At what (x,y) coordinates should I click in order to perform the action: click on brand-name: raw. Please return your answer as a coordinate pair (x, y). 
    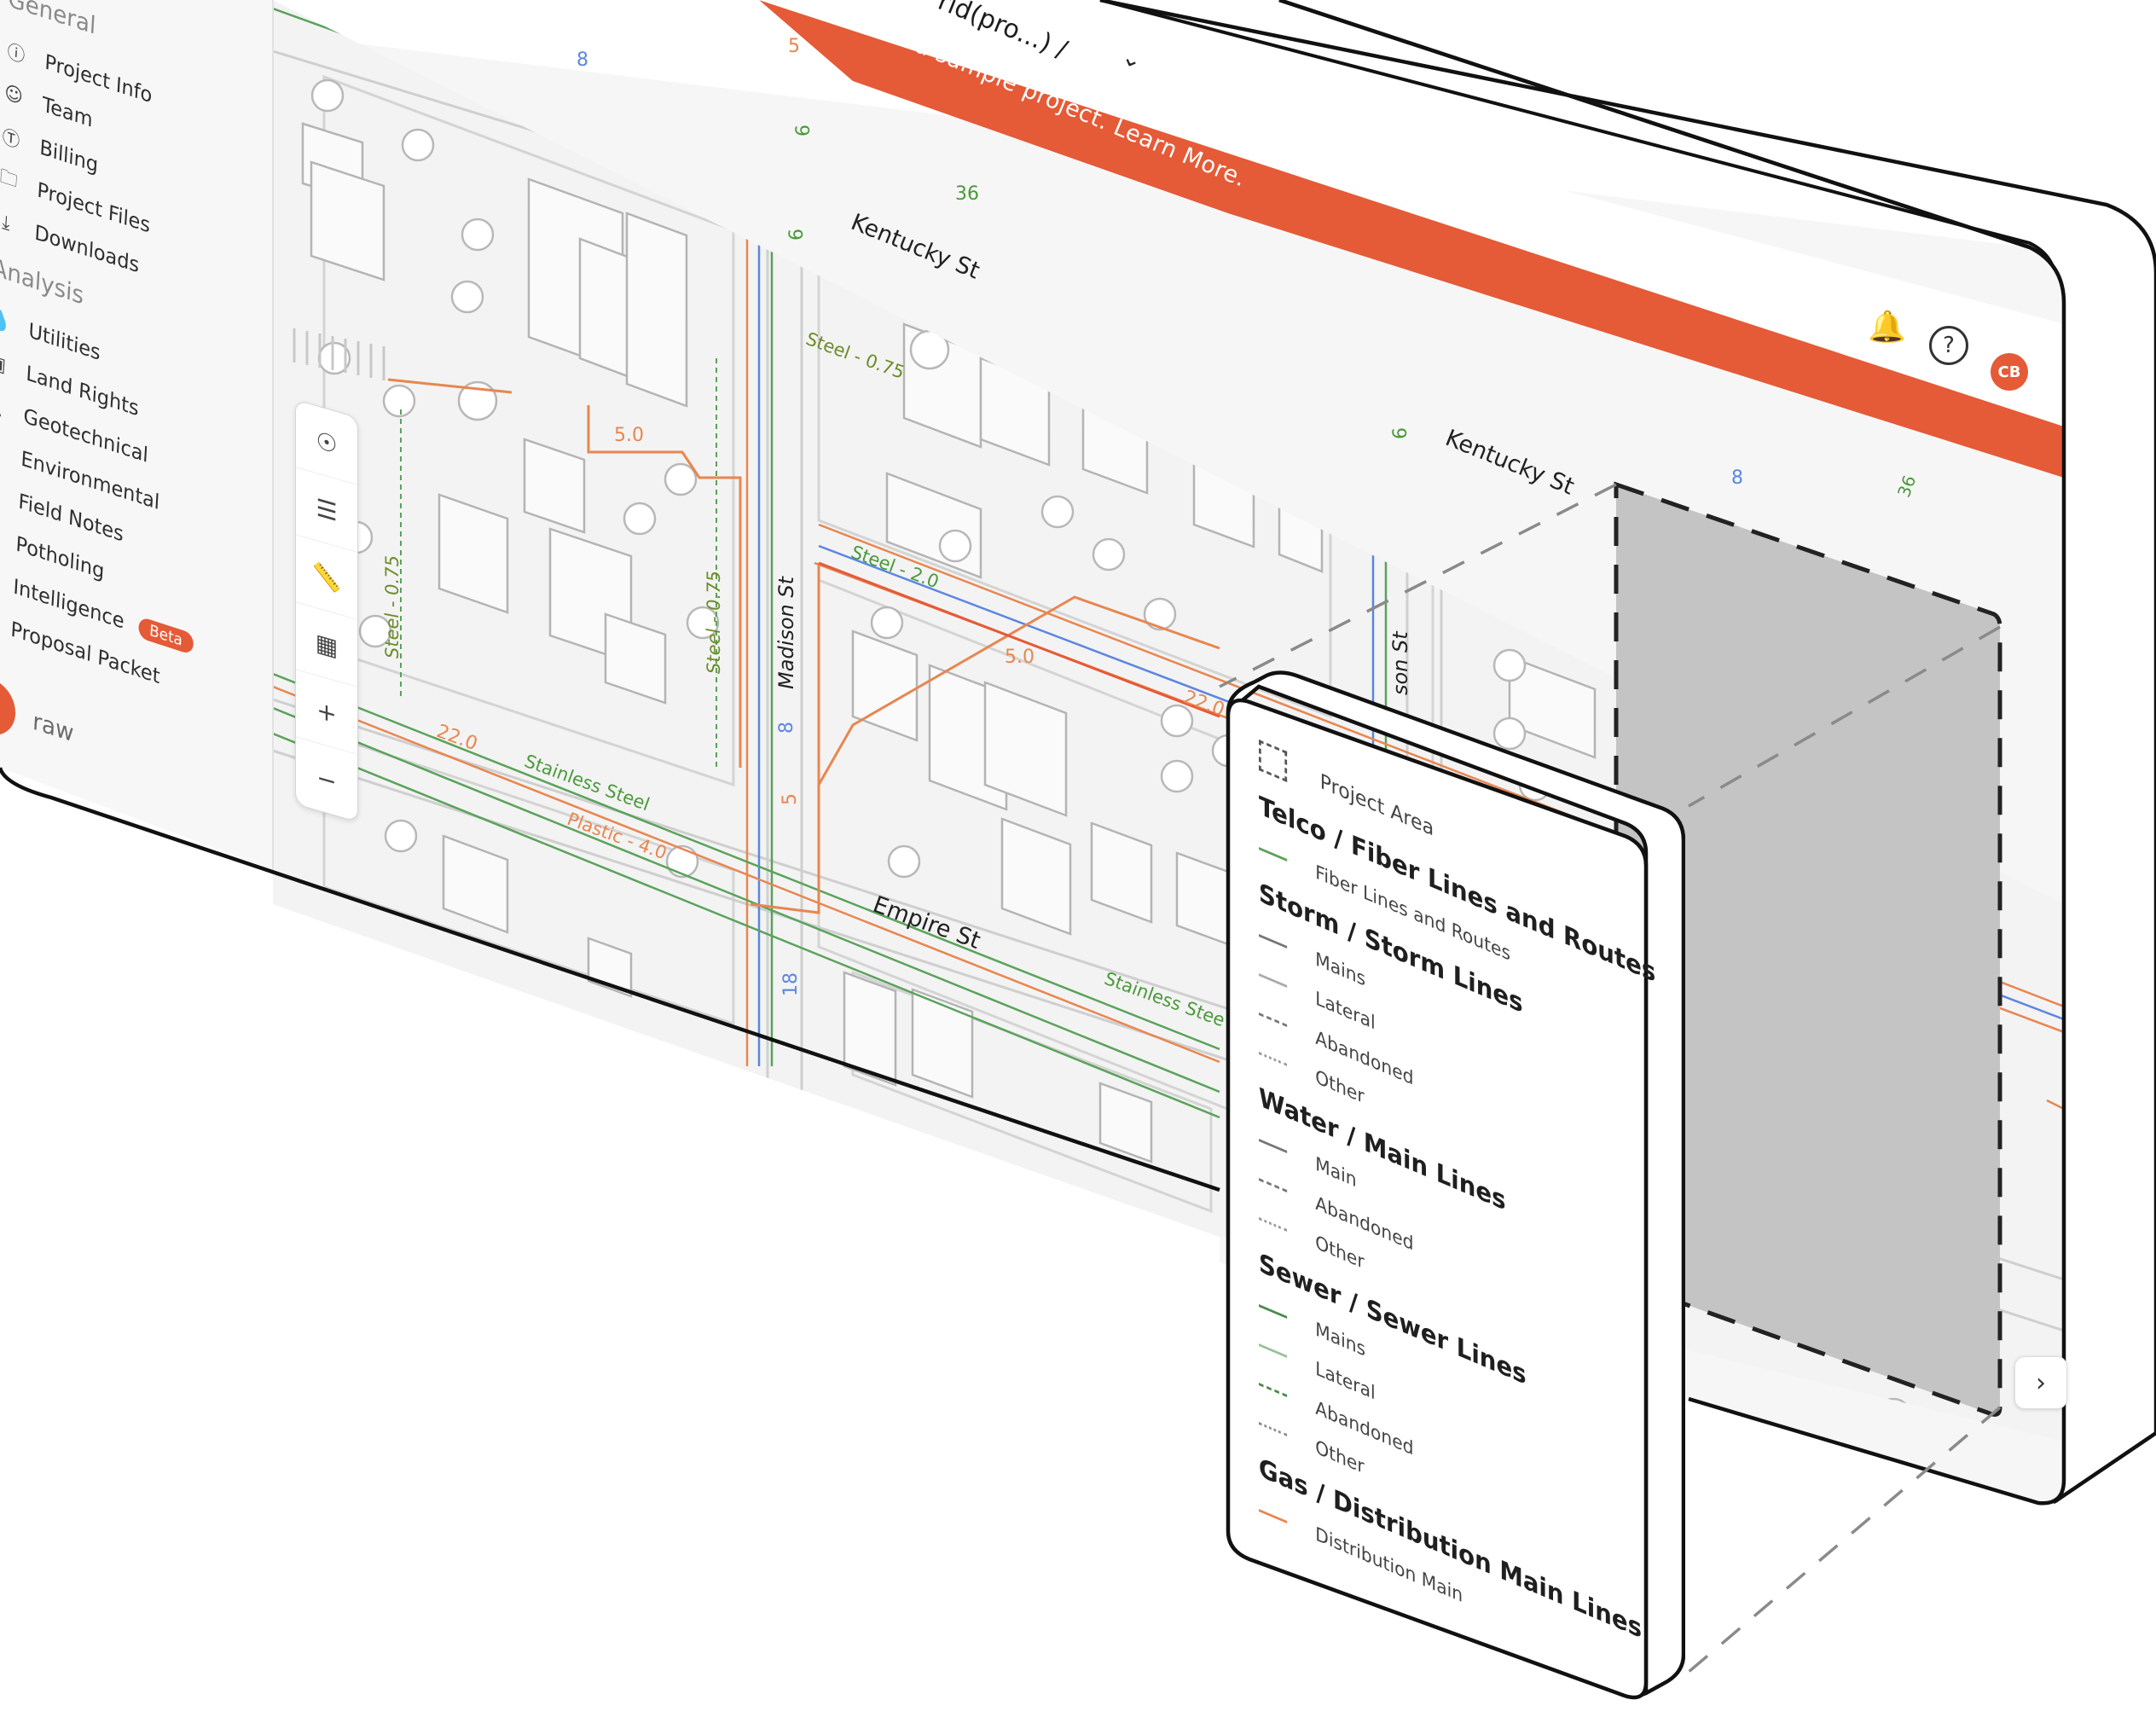
    Looking at the image, I should click on (53, 726).